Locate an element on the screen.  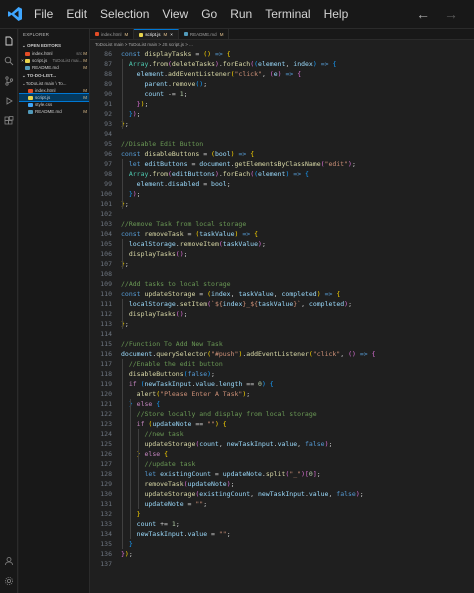
code-token: querySelector is located at coordinates (182, 354).